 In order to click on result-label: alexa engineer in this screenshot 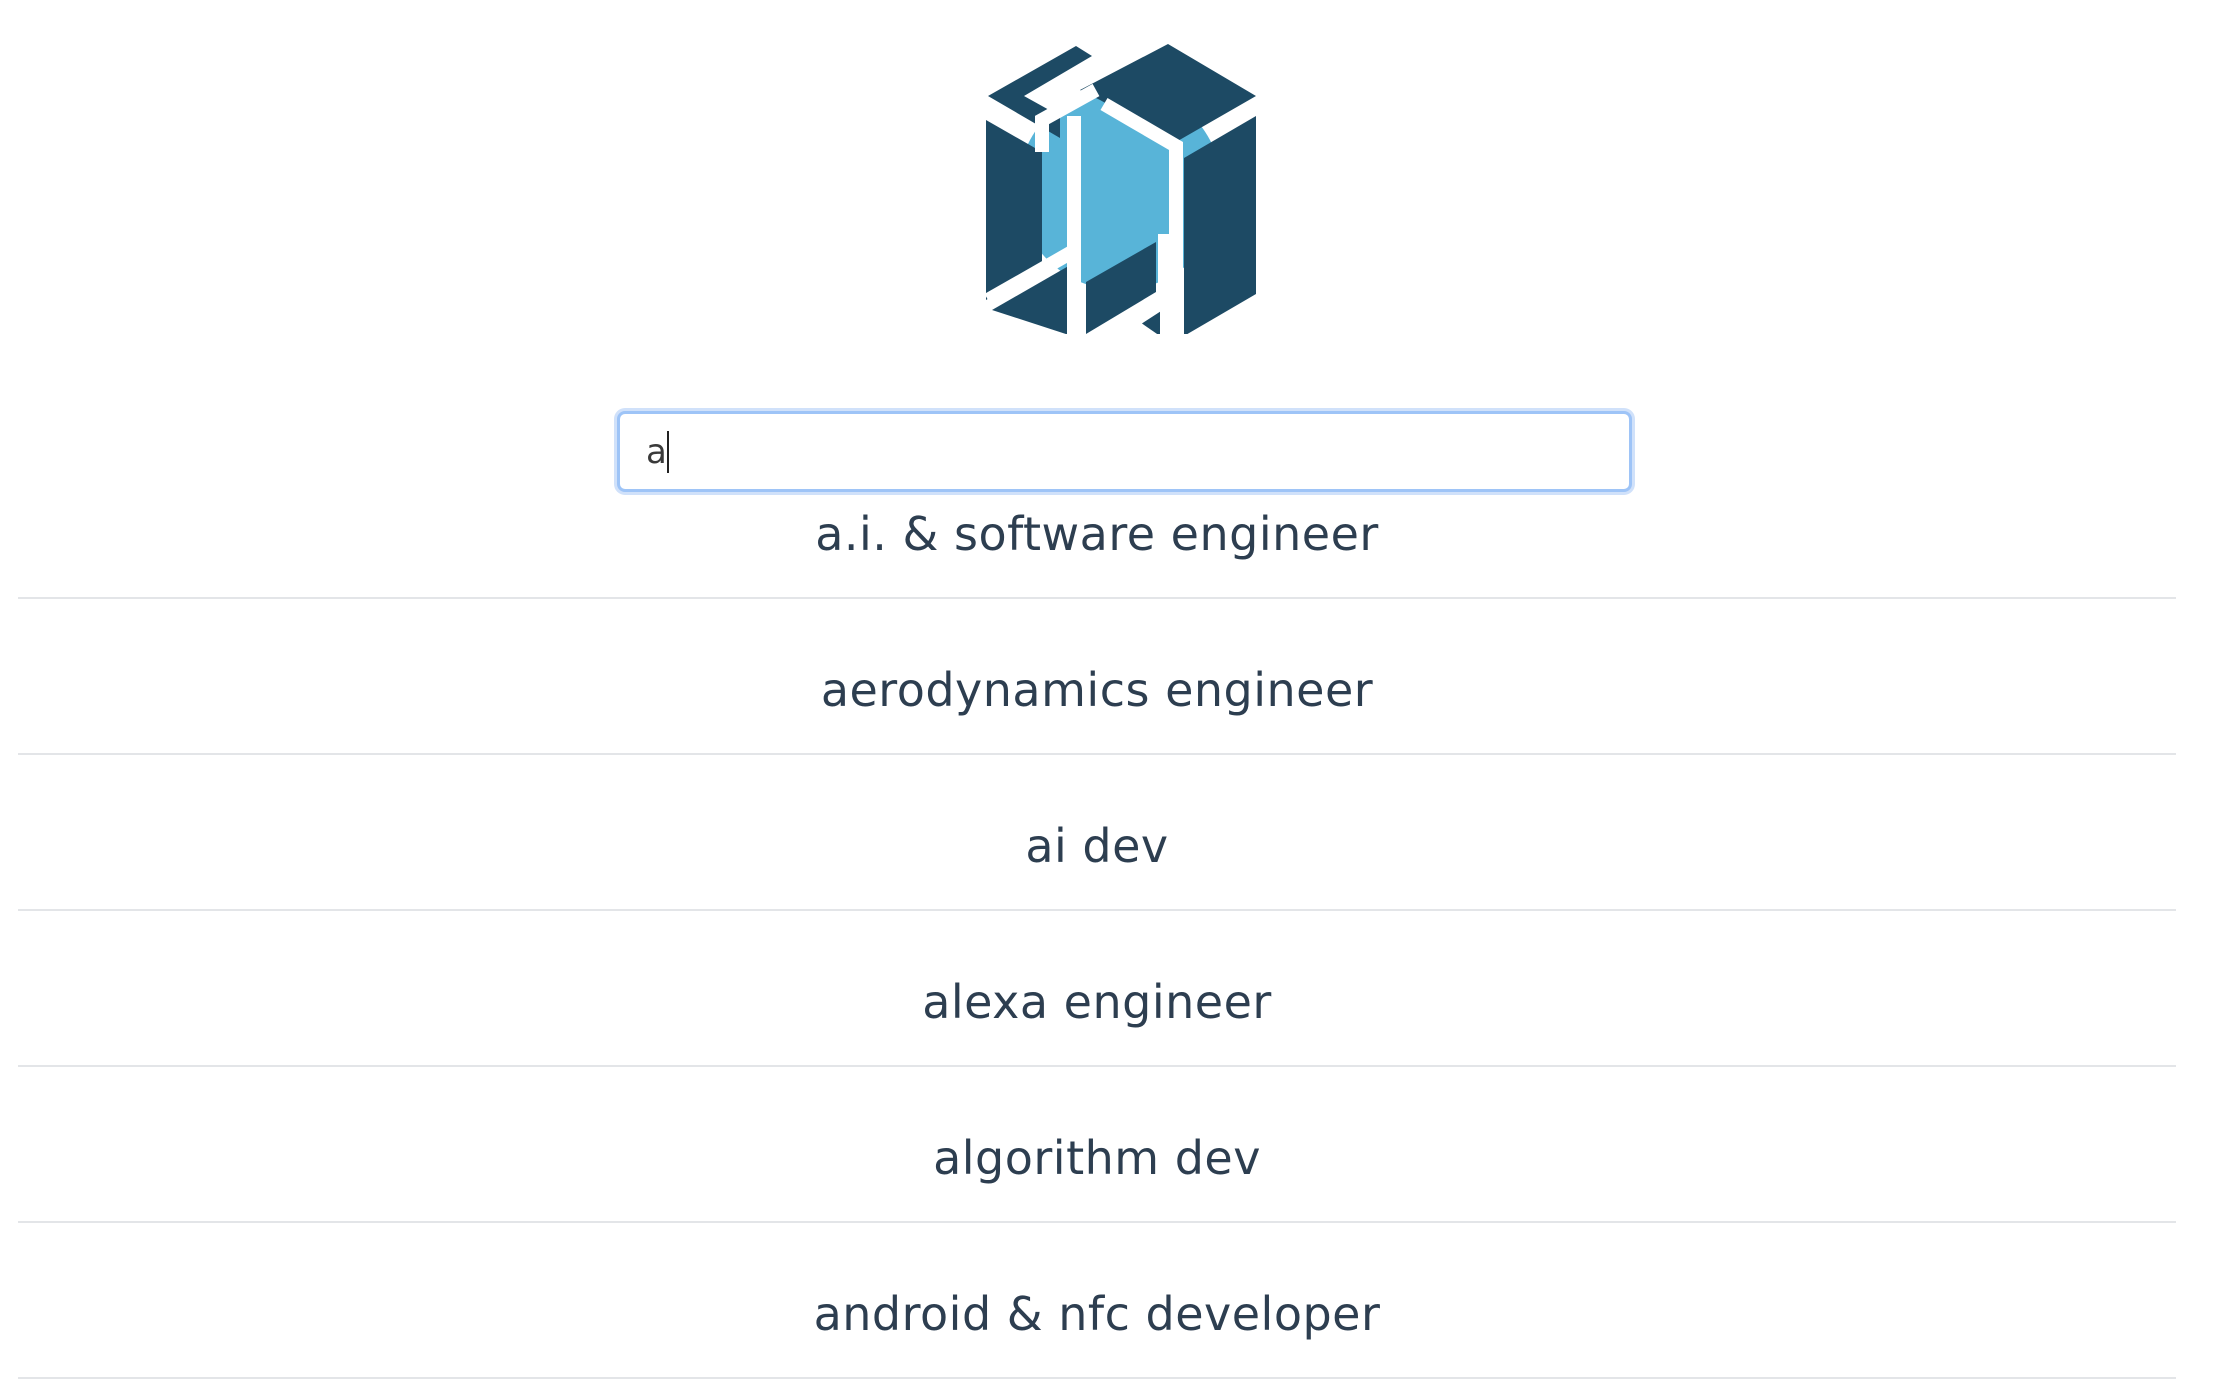, I will do `click(1097, 1002)`.